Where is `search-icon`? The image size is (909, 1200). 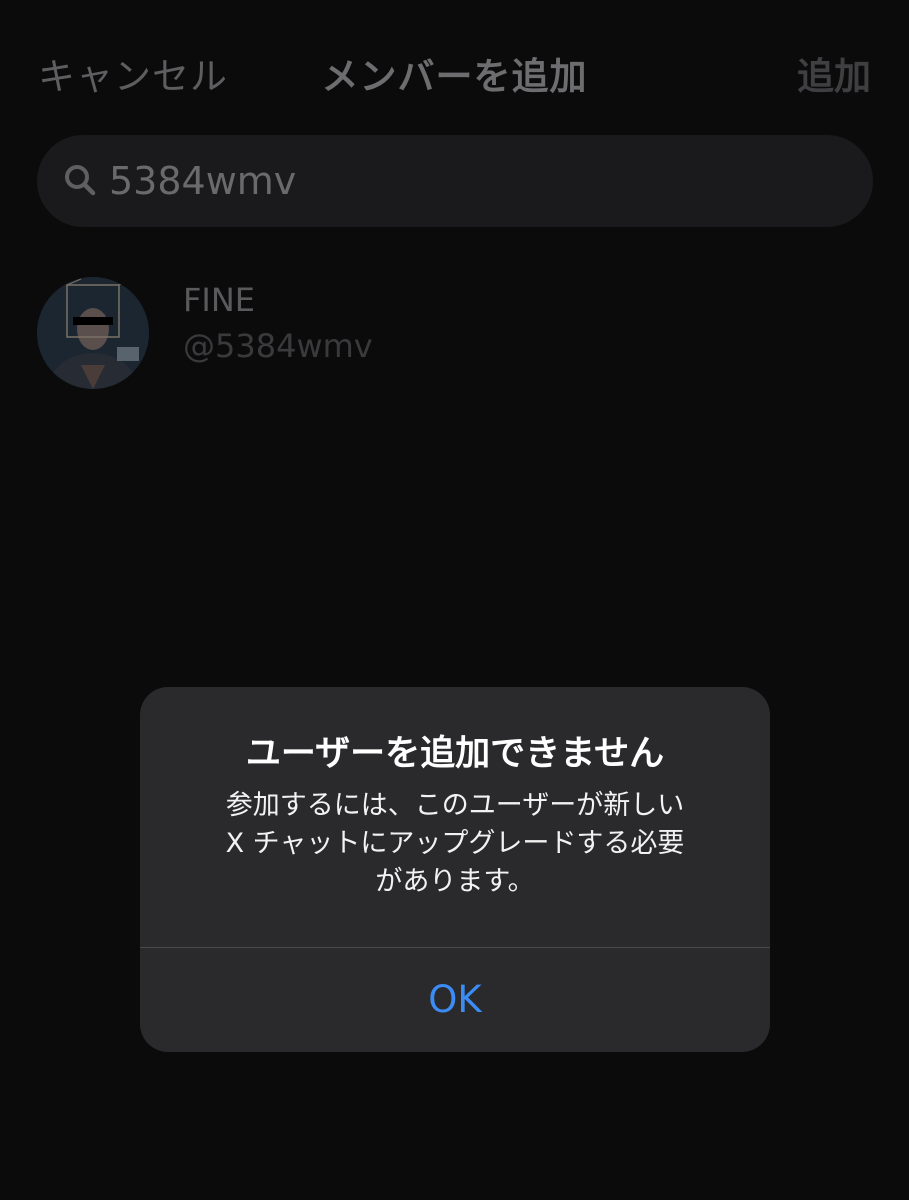 search-icon is located at coordinates (81, 181).